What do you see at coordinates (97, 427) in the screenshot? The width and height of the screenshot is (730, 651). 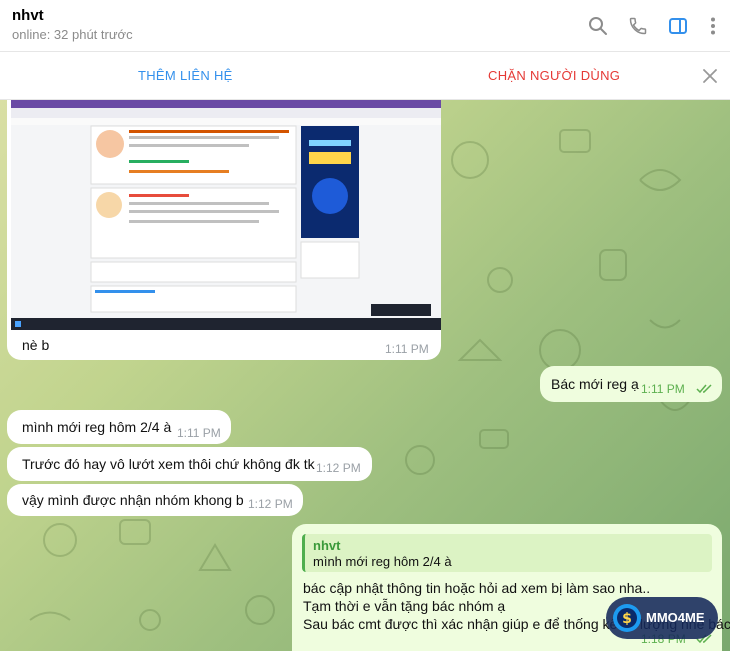 I see `message-text: mình mới reg hôm 2/4 à` at bounding box center [97, 427].